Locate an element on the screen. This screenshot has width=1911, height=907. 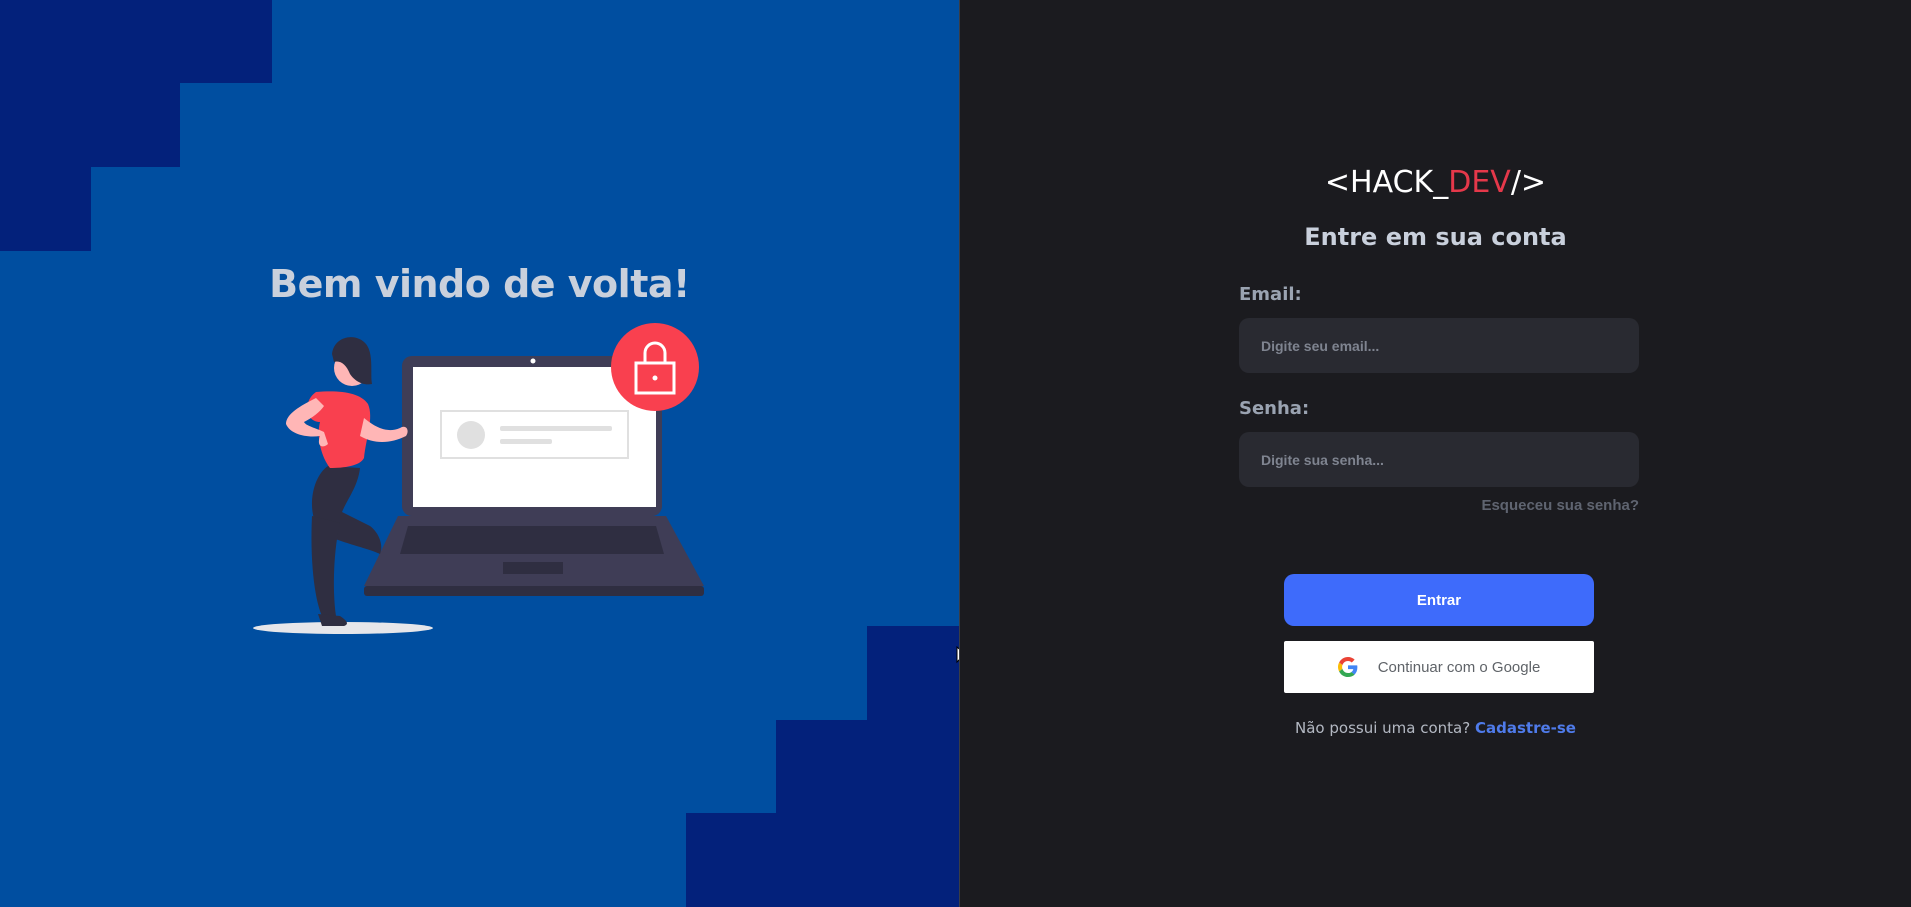
form-title: Entre em sua conta is located at coordinates (1435, 237).